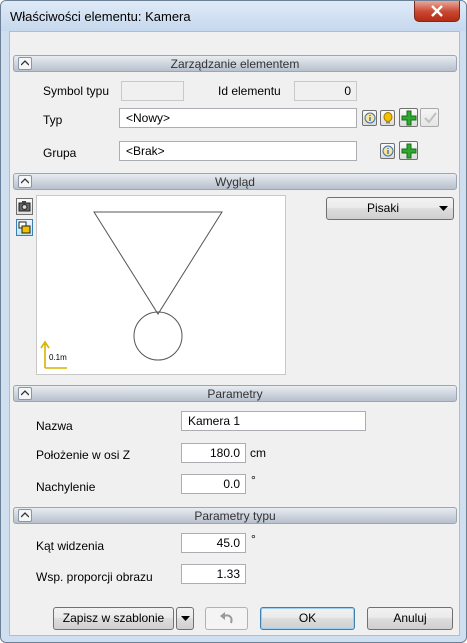  Describe the element at coordinates (66, 487) in the screenshot. I see `tilt-label: Nachylenie` at that location.